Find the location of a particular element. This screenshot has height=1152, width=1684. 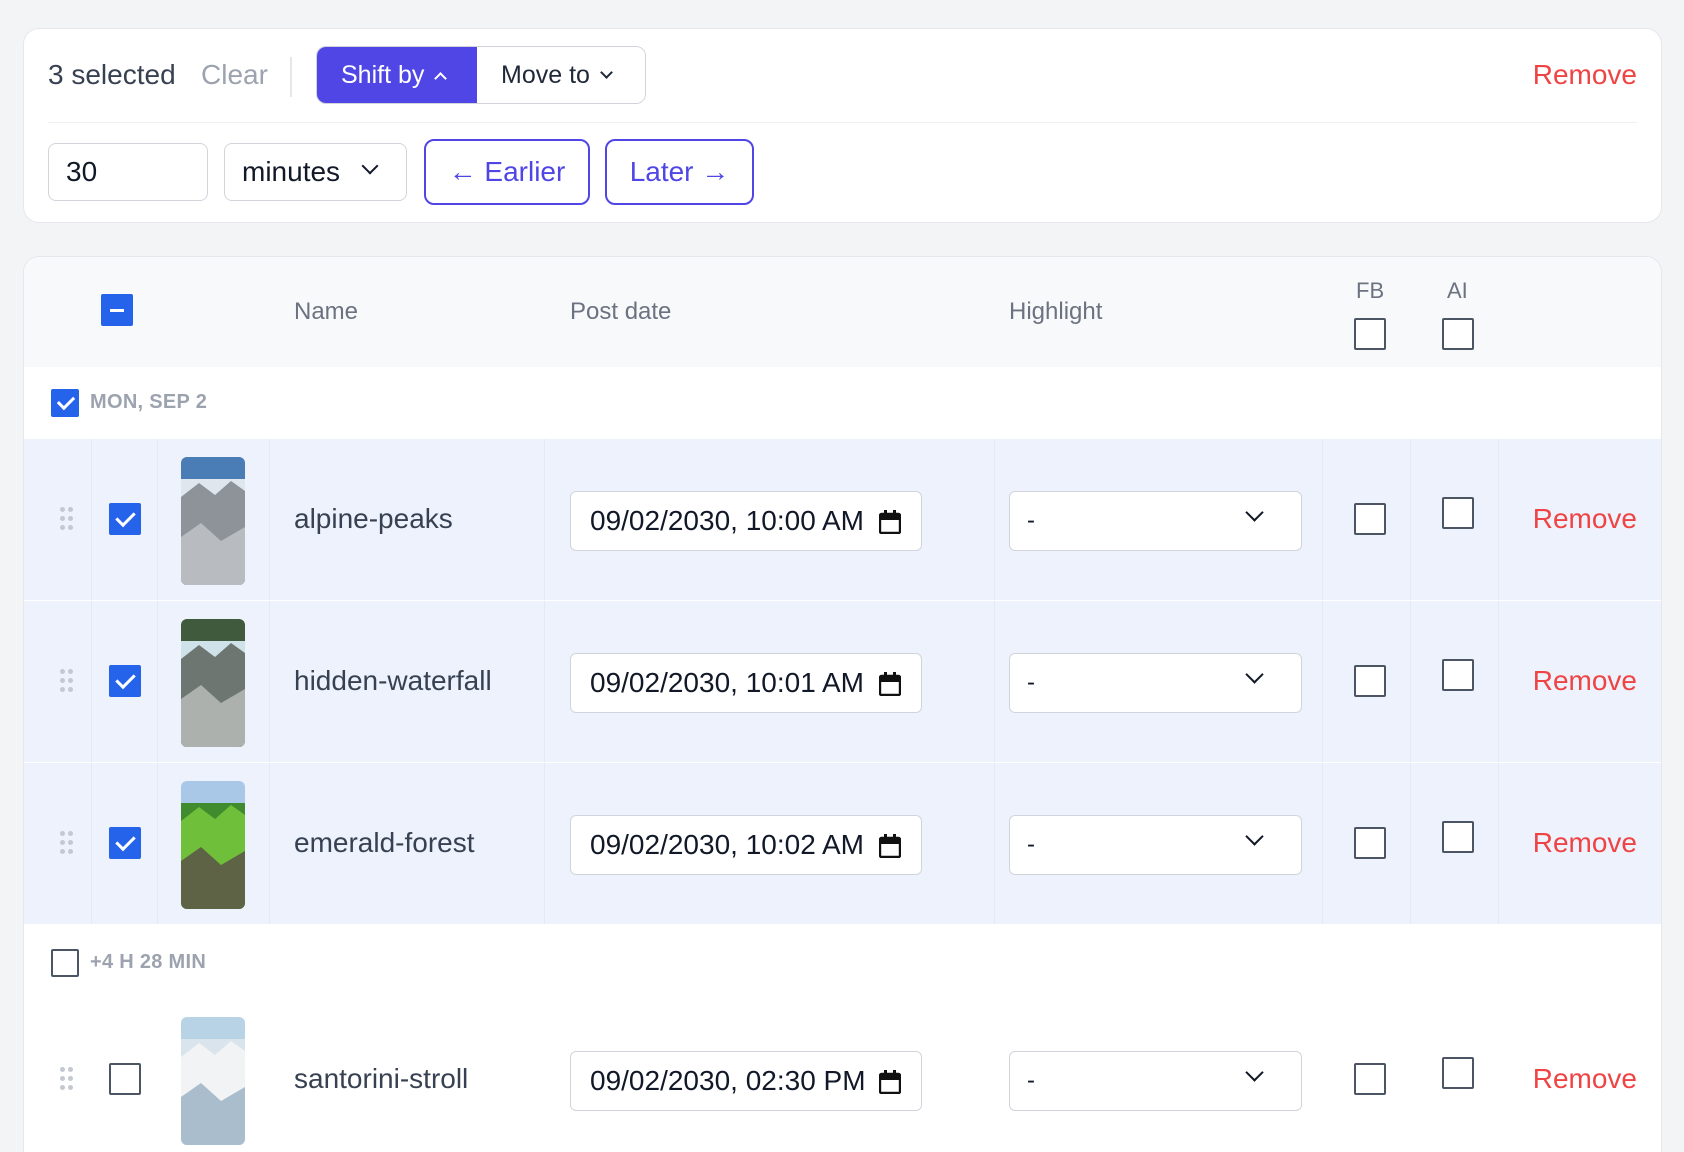

column-header-highlight: Highlight is located at coordinates (1056, 311).